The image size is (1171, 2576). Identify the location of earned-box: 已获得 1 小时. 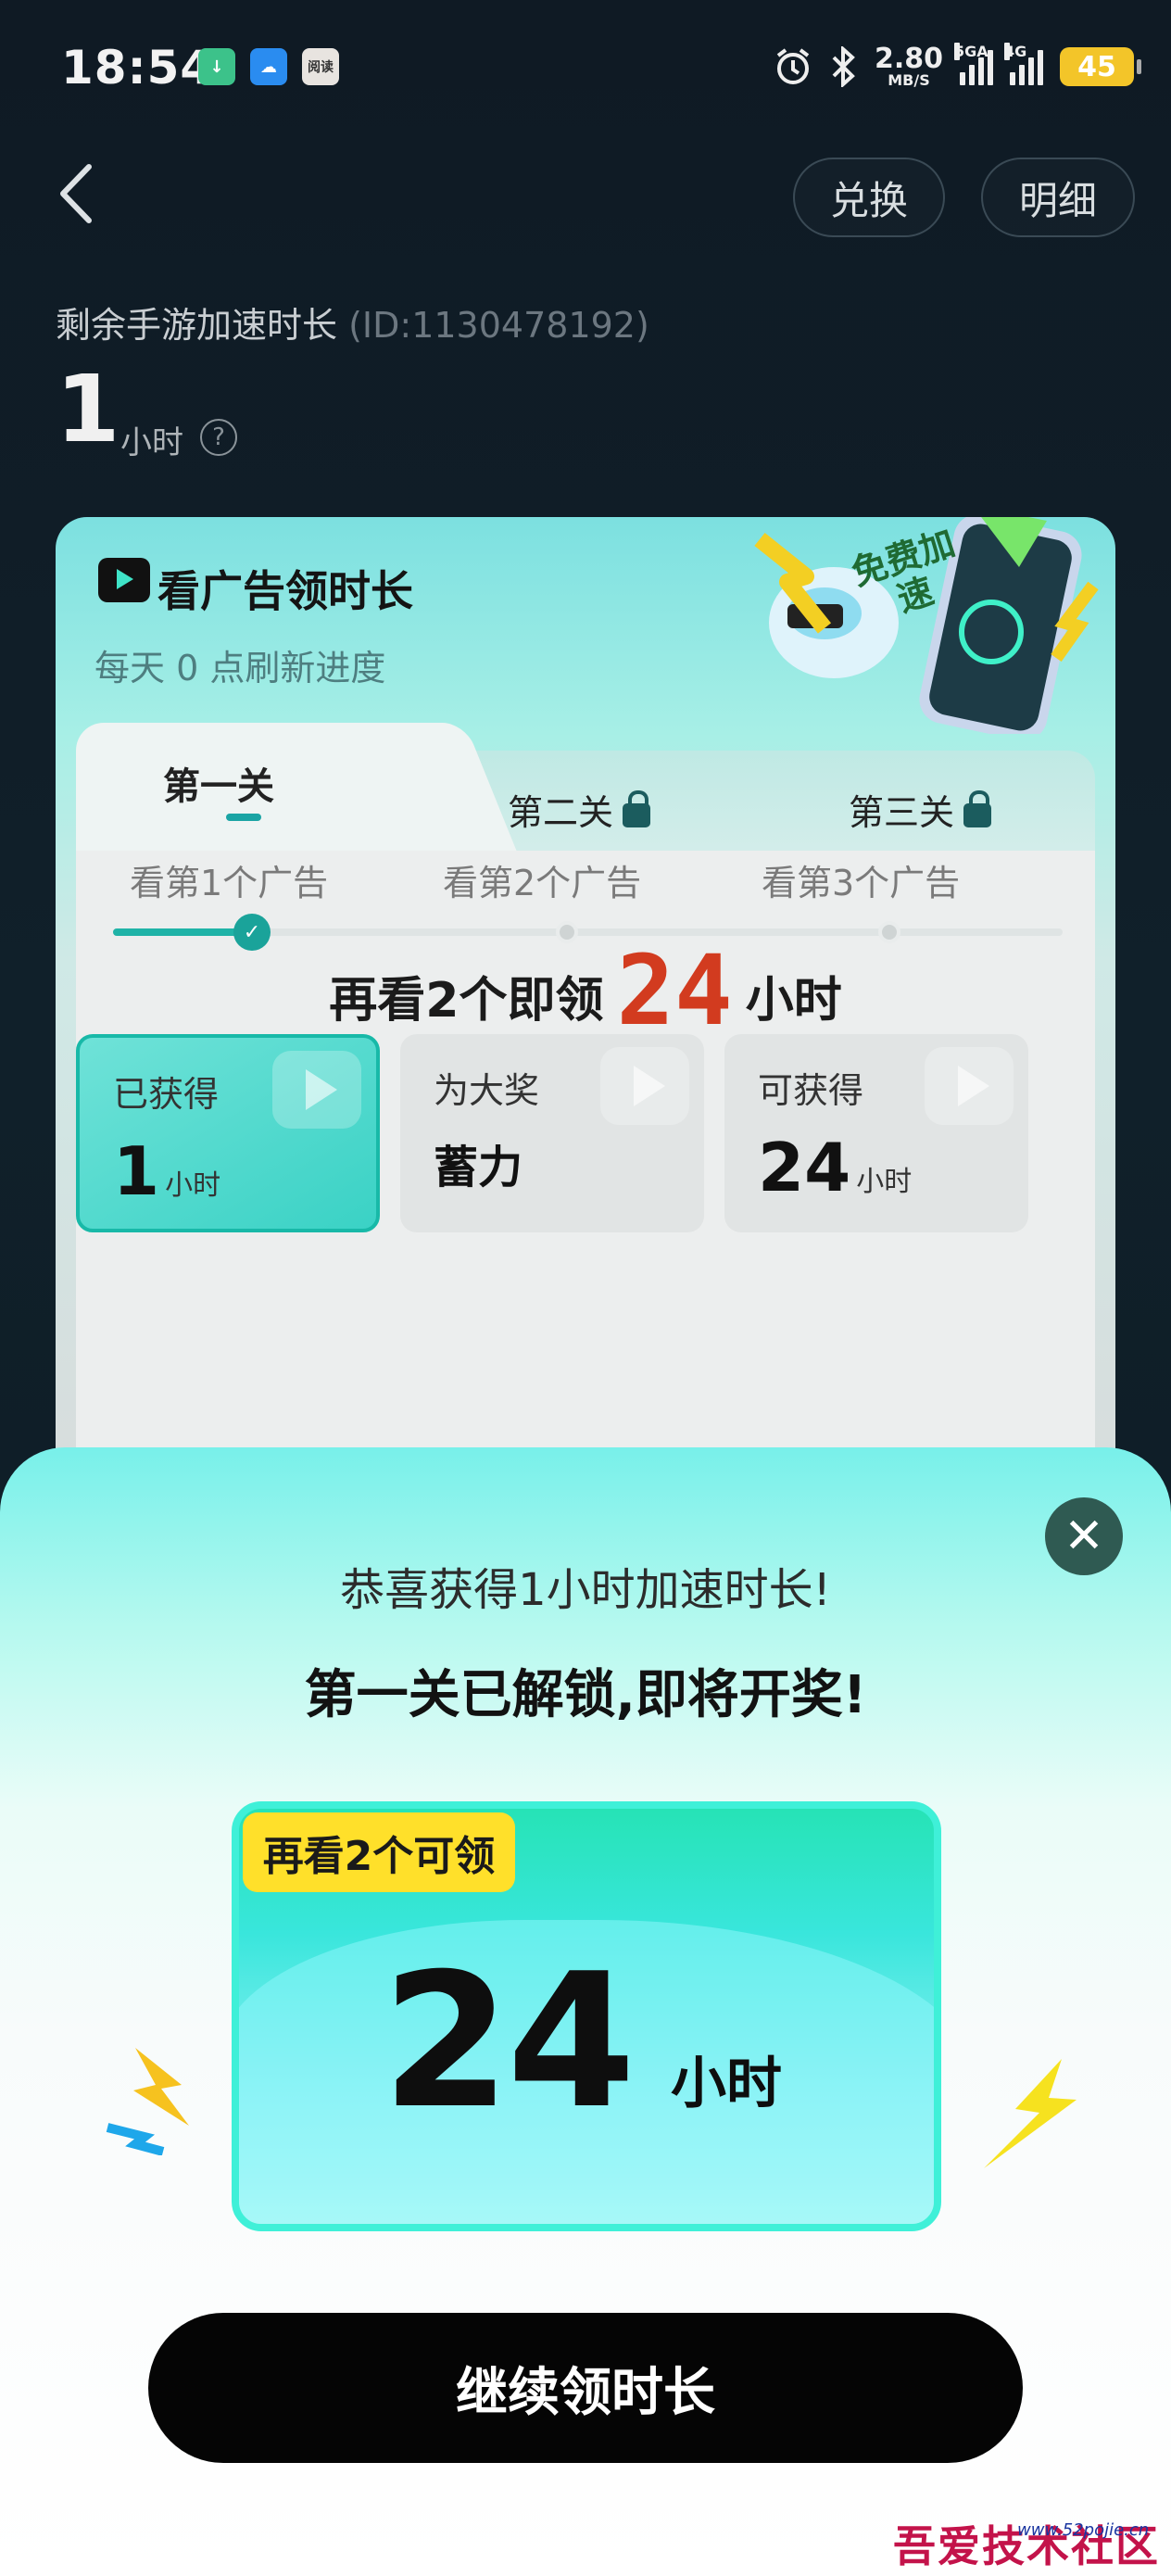
(228, 1133).